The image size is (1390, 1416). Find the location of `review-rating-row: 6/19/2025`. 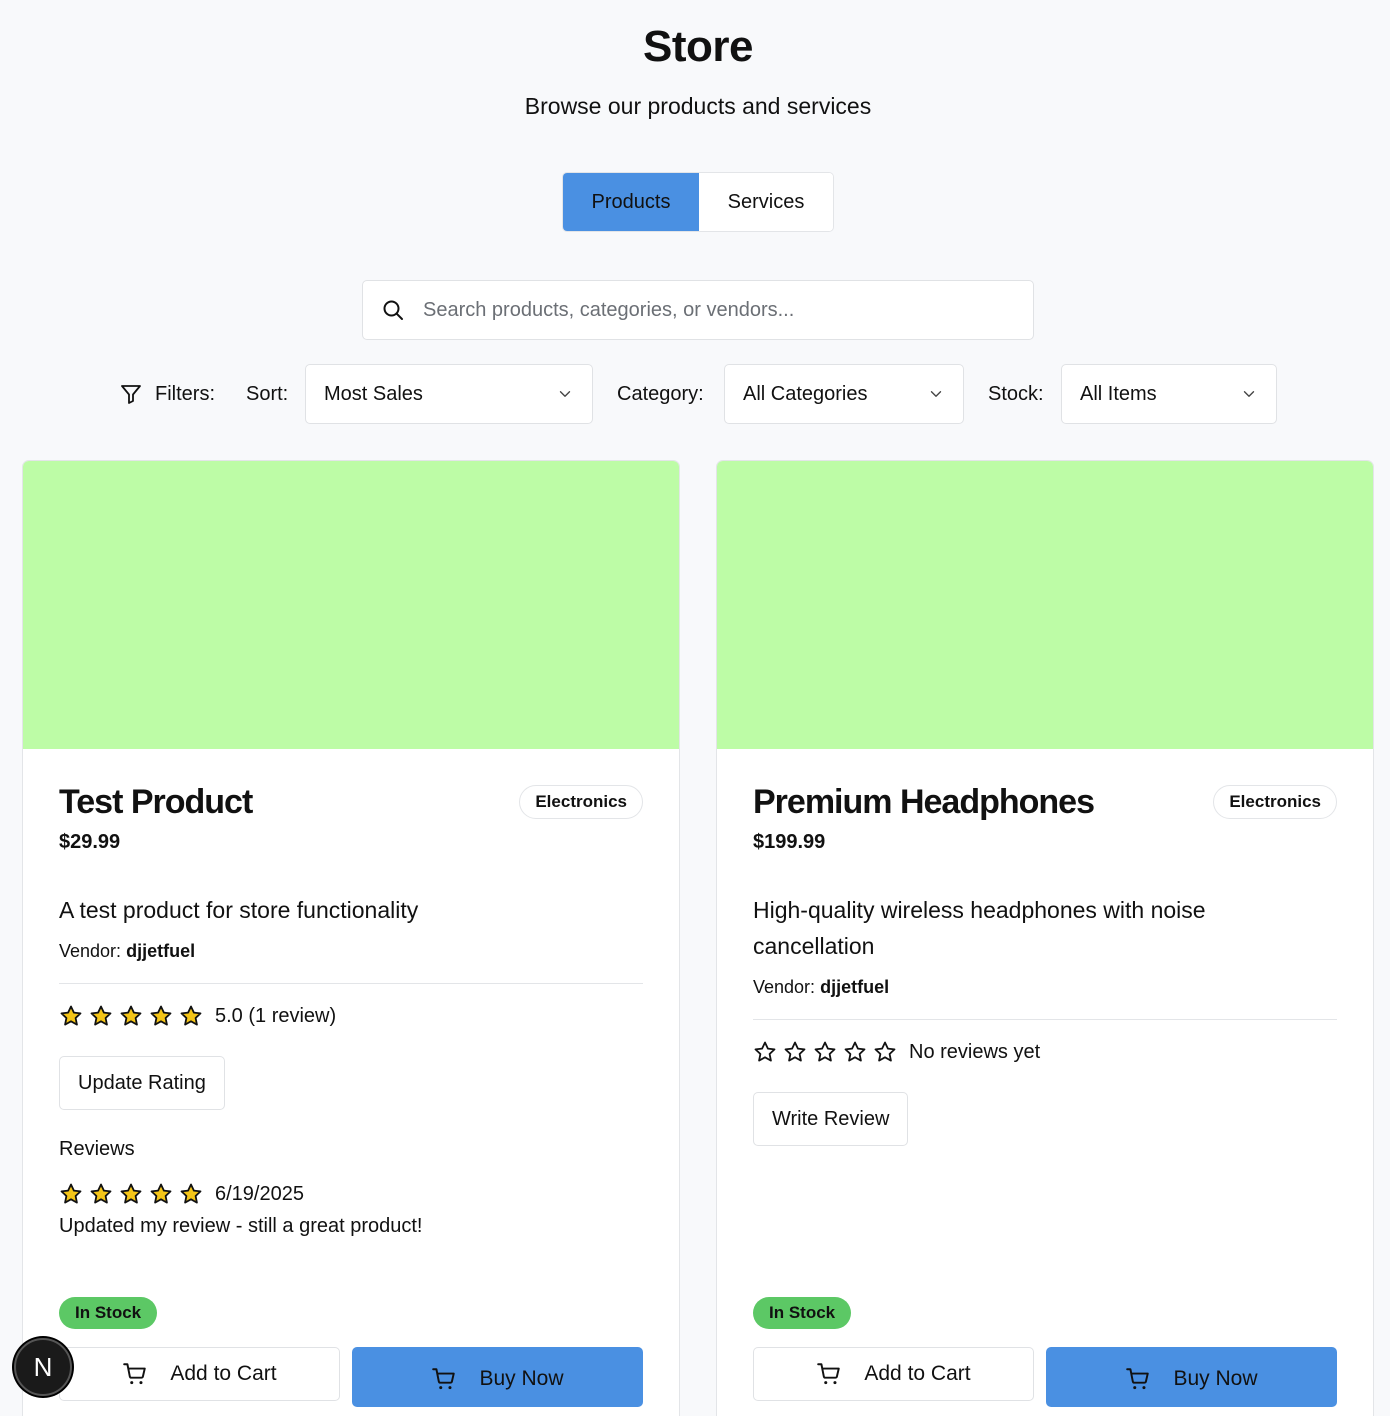

review-rating-row: 6/19/2025 is located at coordinates (181, 1194).